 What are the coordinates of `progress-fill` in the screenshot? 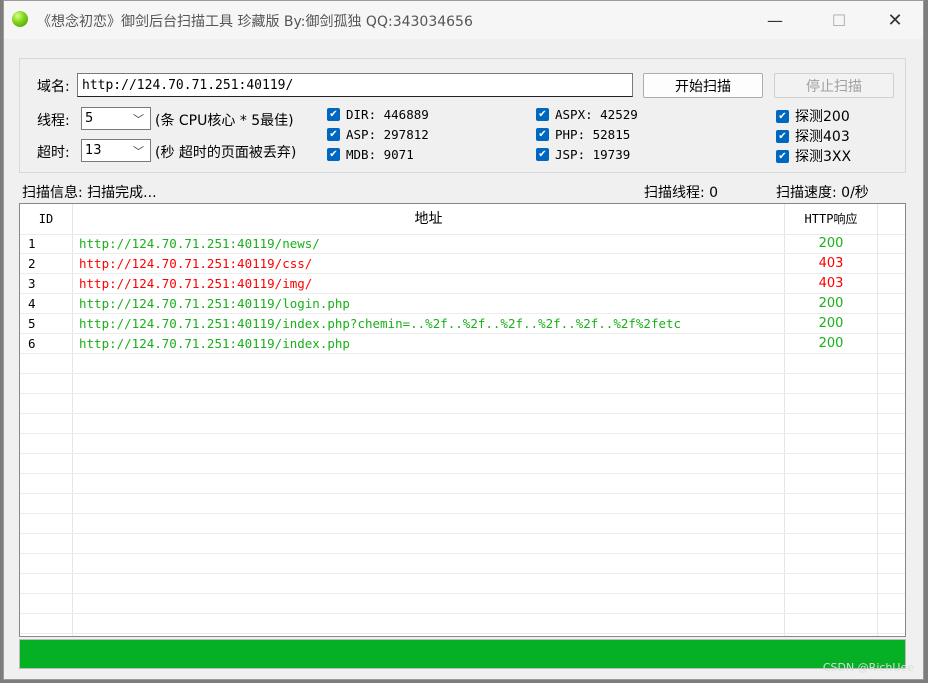 It's located at (462, 654).